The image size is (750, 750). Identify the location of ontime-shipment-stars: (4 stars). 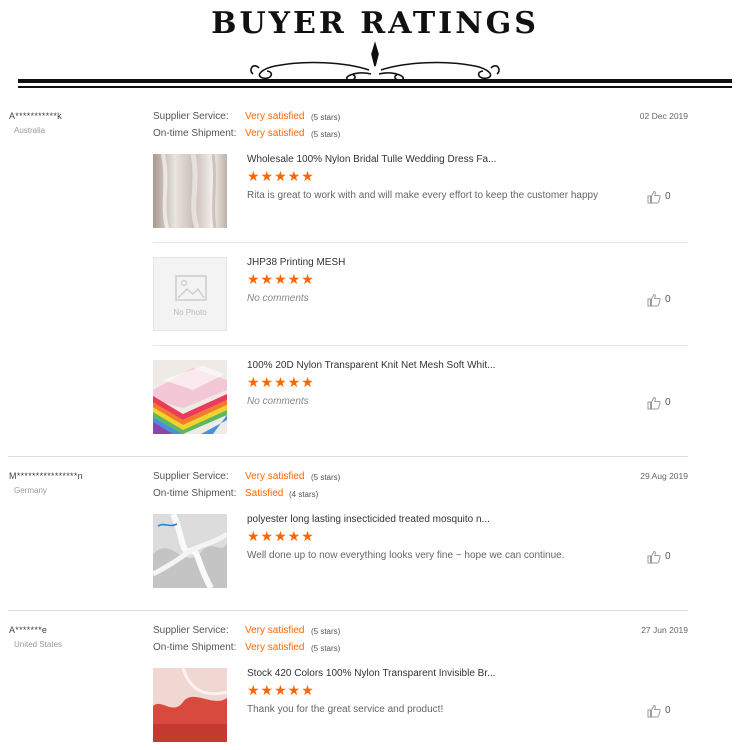
(304, 494).